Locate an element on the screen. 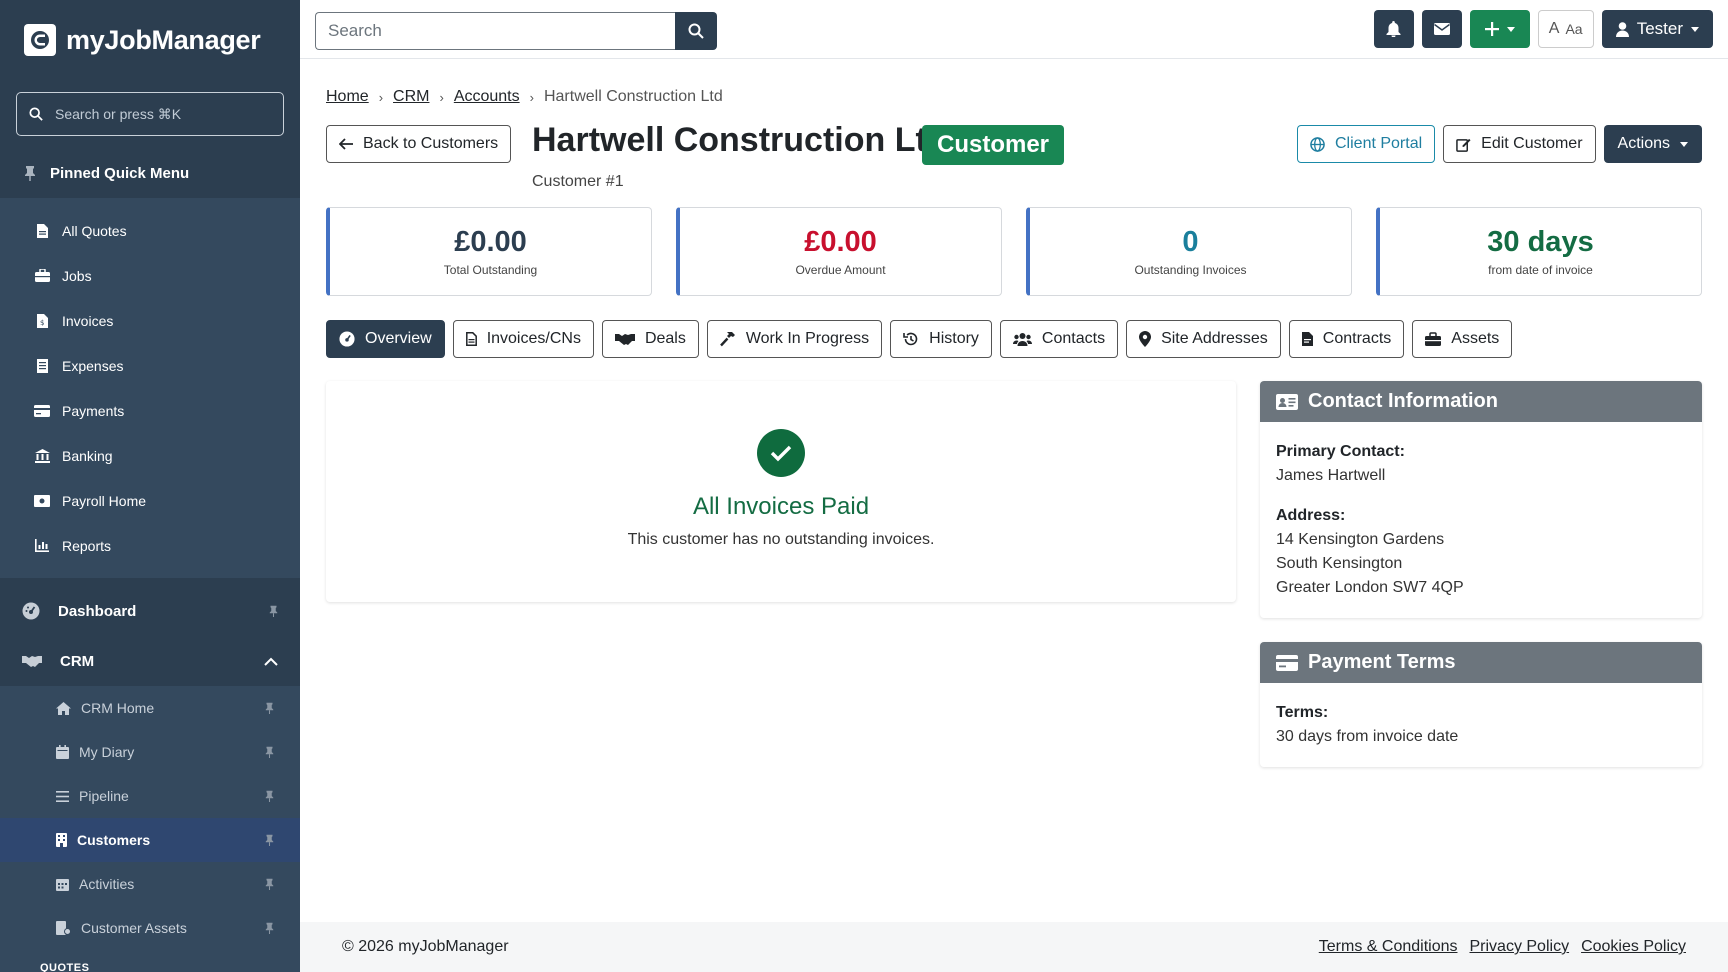  client-portal-button: Client Portal is located at coordinates (1366, 144).